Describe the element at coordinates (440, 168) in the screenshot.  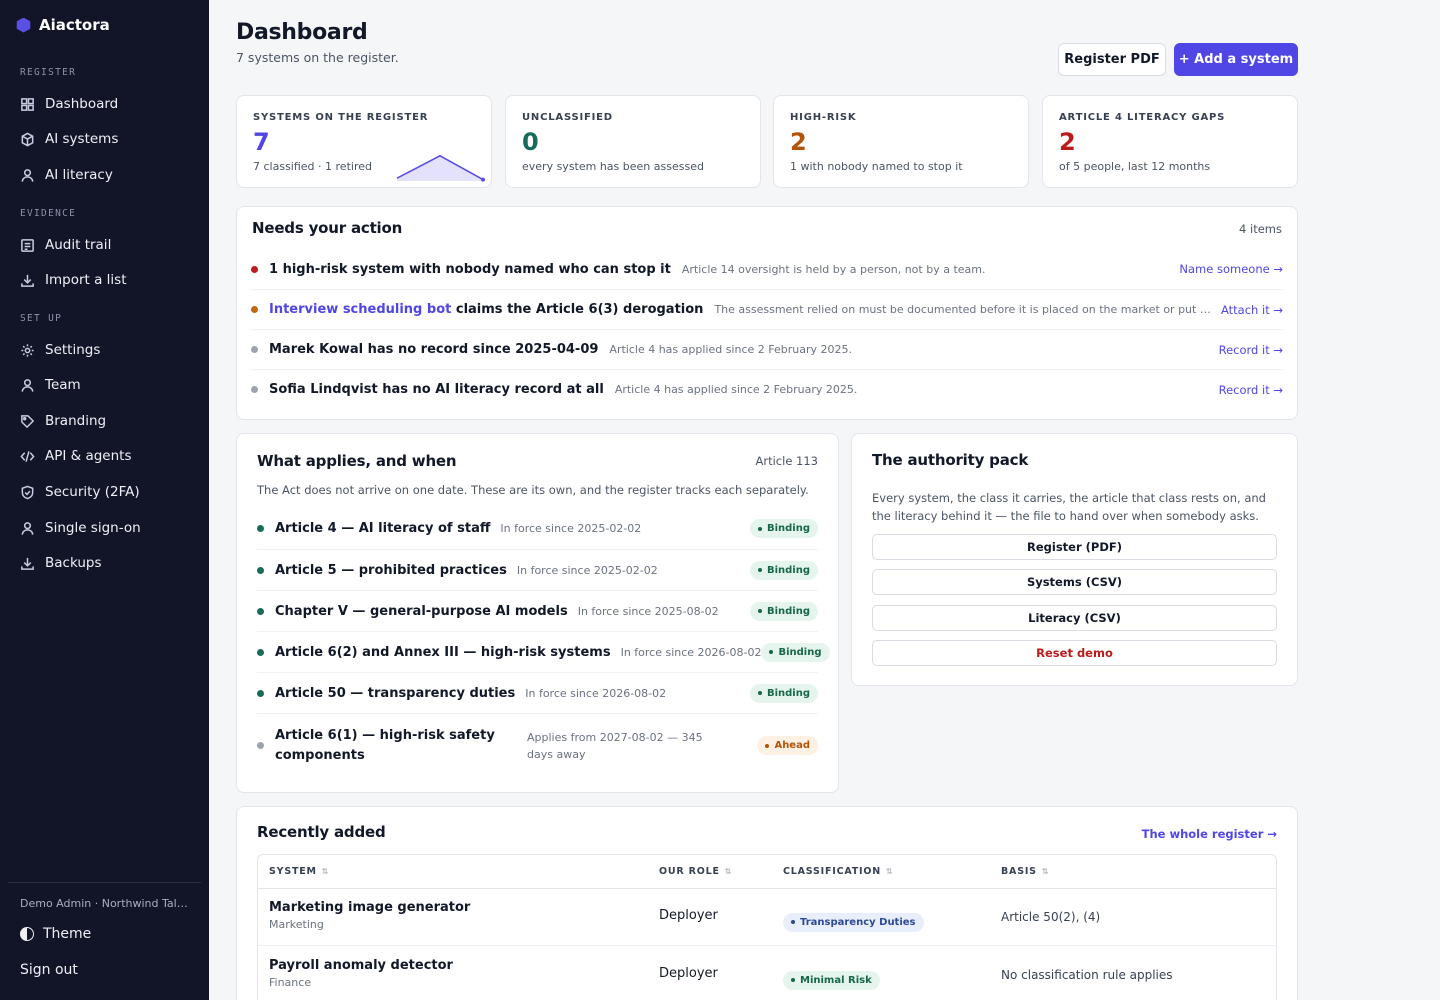
I see `sparkline-chart` at that location.